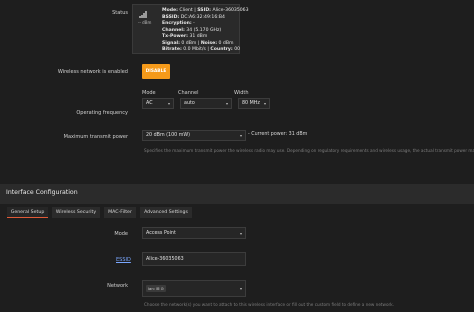 Image resolution: width=474 pixels, height=312 pixels. Describe the element at coordinates (194, 288) in the screenshot. I see `network-select: lan: ⊞ ⊙ ▾` at that location.